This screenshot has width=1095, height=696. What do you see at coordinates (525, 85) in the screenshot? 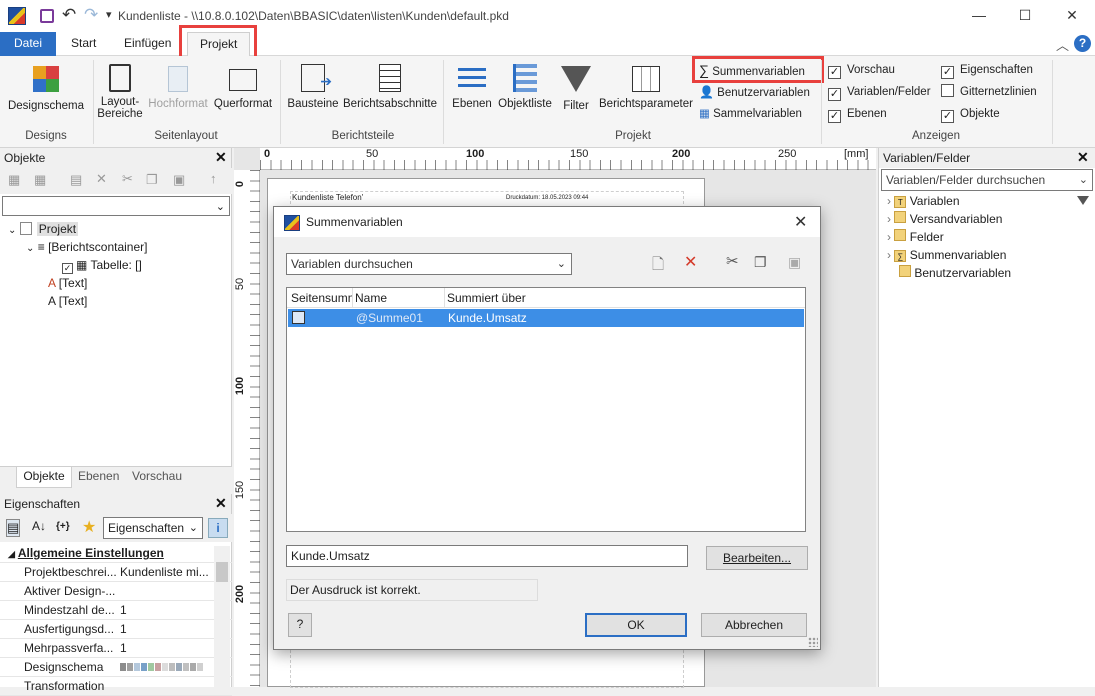
I see `objektliste-button: Objektliste` at bounding box center [525, 85].